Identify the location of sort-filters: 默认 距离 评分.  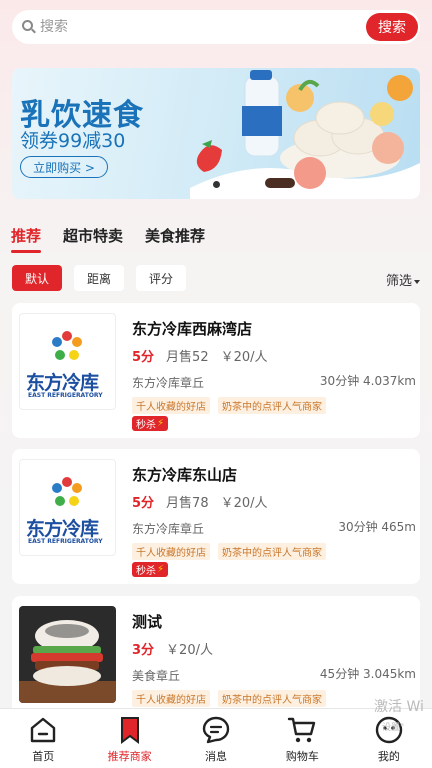
(105, 278).